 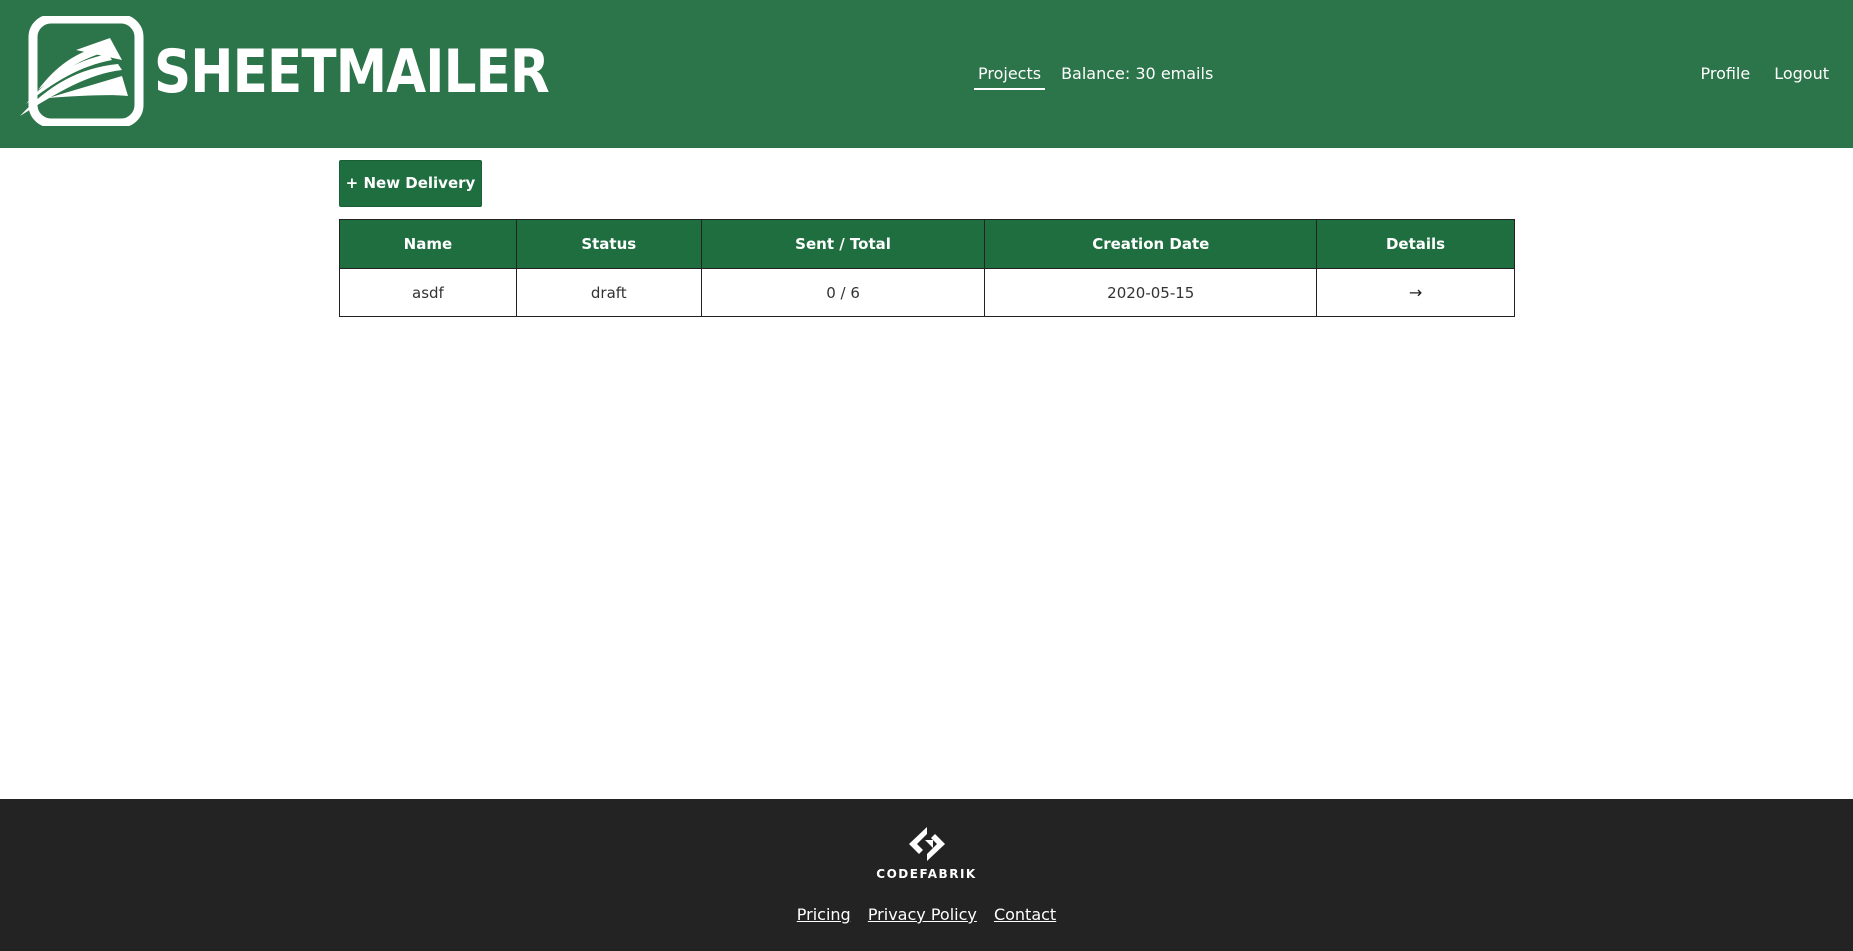 I want to click on contact-link: Contact, so click(x=1025, y=914).